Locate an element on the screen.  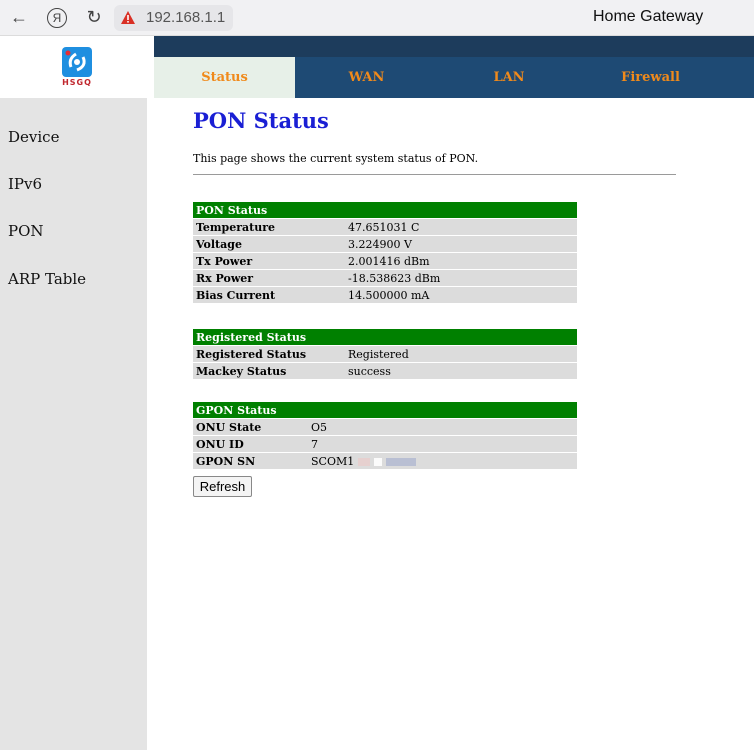
refresh-button: Refresh is located at coordinates (222, 486).